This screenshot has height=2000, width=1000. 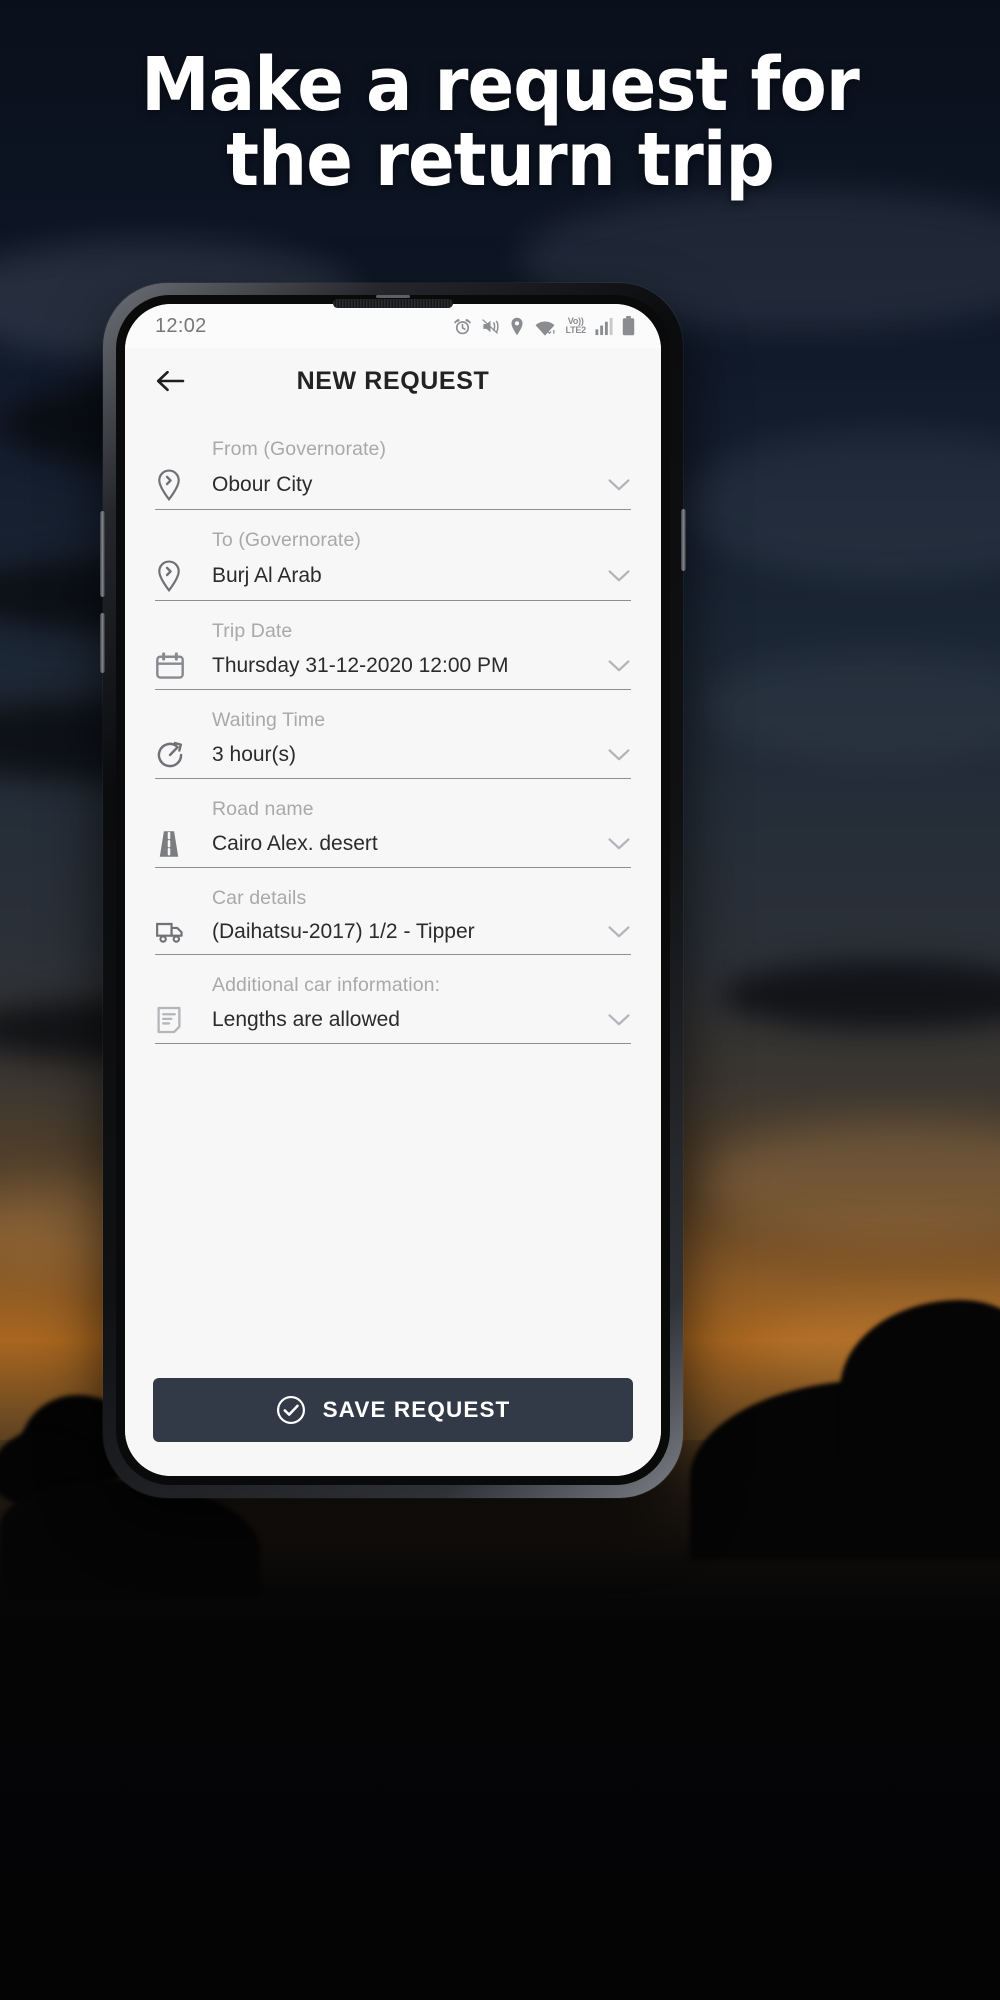 I want to click on wifi-icon, so click(x=545, y=326).